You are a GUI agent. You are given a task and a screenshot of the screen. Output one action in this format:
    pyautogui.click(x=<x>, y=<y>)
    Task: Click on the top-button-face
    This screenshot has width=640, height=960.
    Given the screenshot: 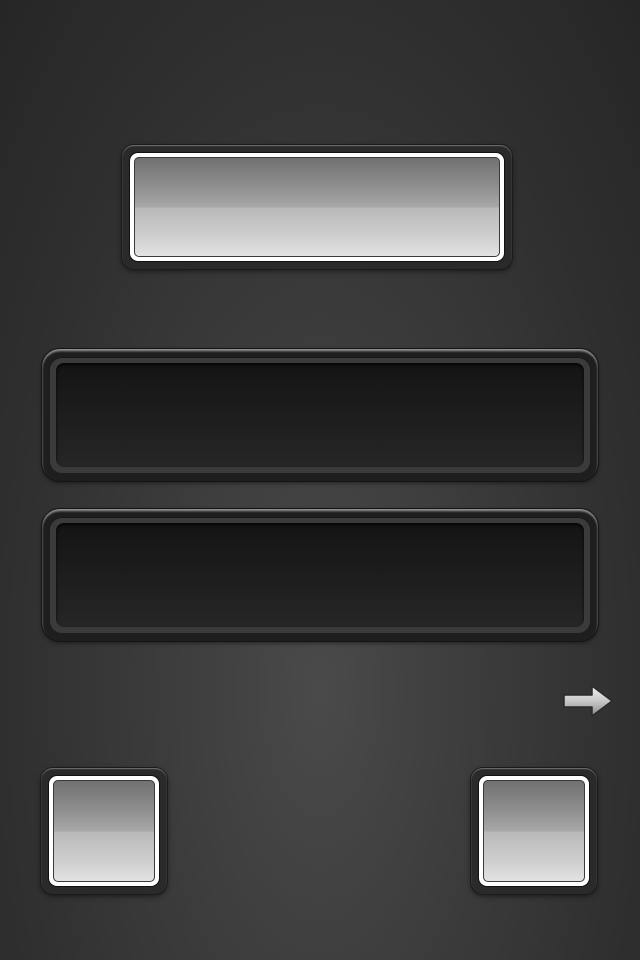 What is the action you would take?
    pyautogui.click(x=317, y=207)
    